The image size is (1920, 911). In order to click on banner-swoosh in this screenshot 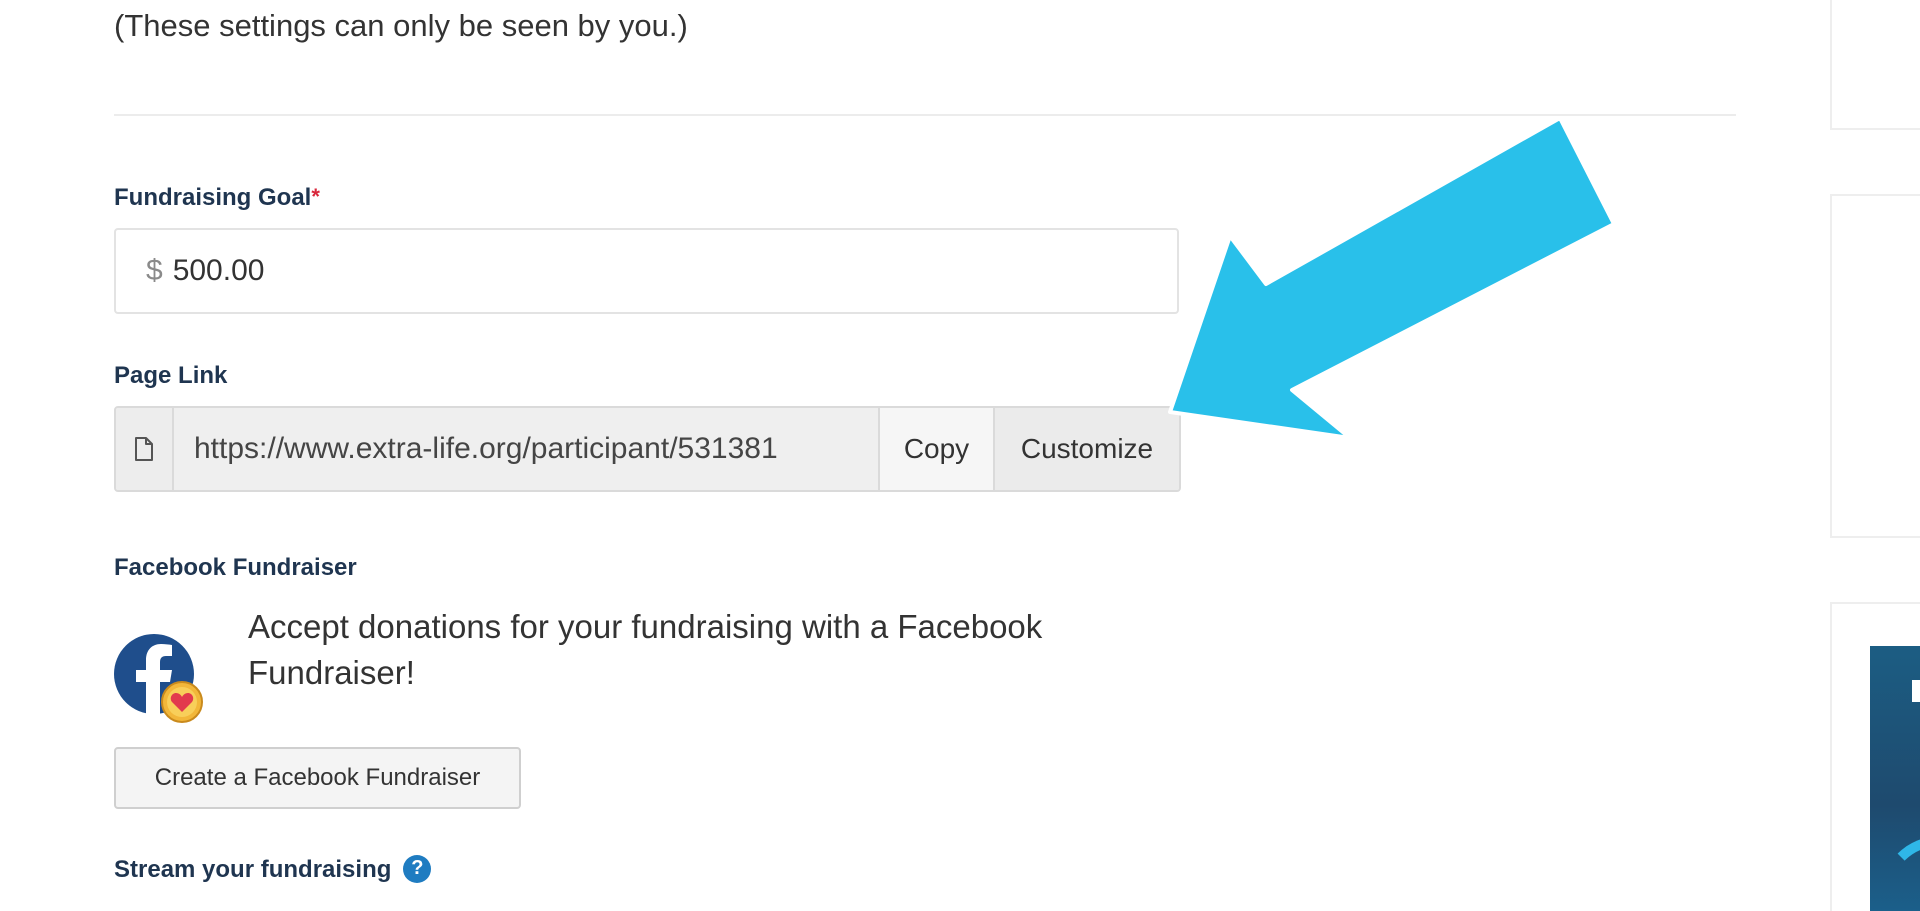, I will do `click(1900, 873)`.